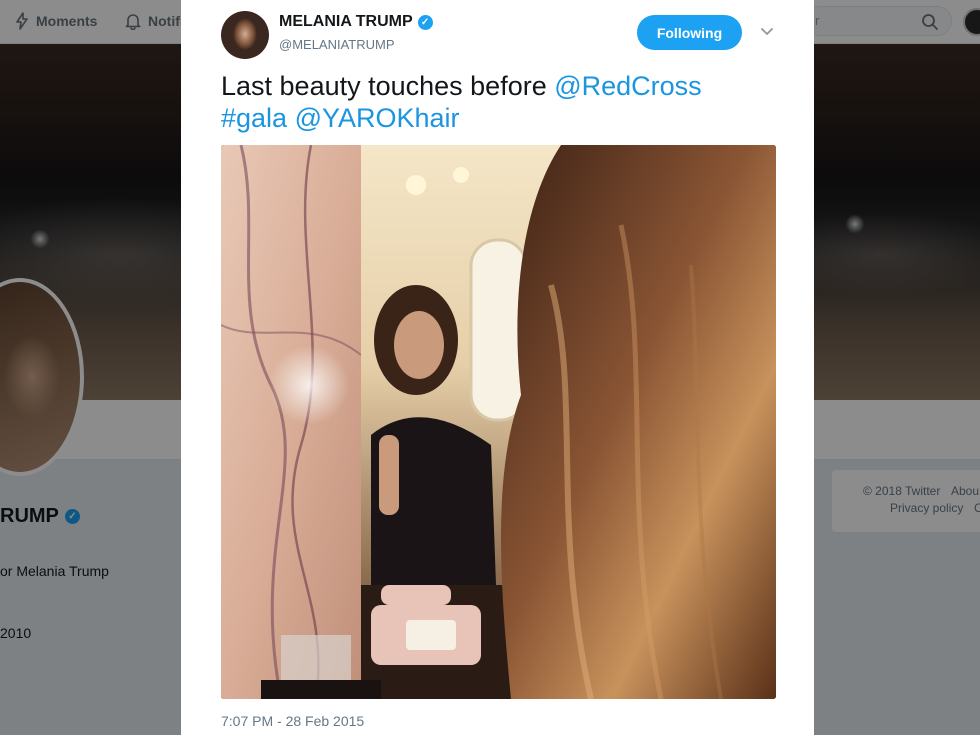  I want to click on author-name: MELANIA TRUMP ✓, so click(356, 22).